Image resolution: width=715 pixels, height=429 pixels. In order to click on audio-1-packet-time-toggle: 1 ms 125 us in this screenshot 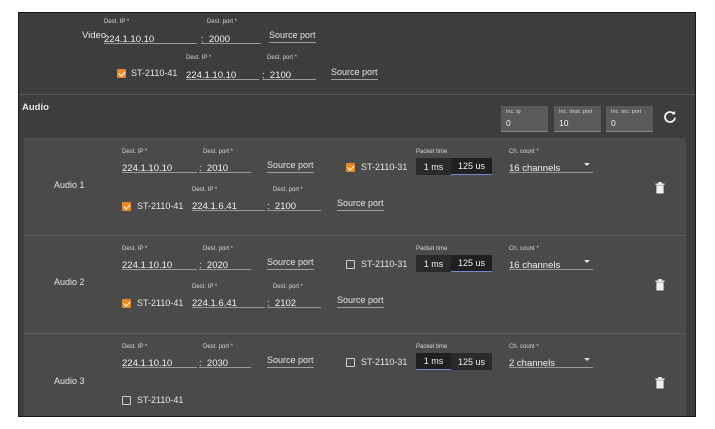, I will do `click(454, 166)`.